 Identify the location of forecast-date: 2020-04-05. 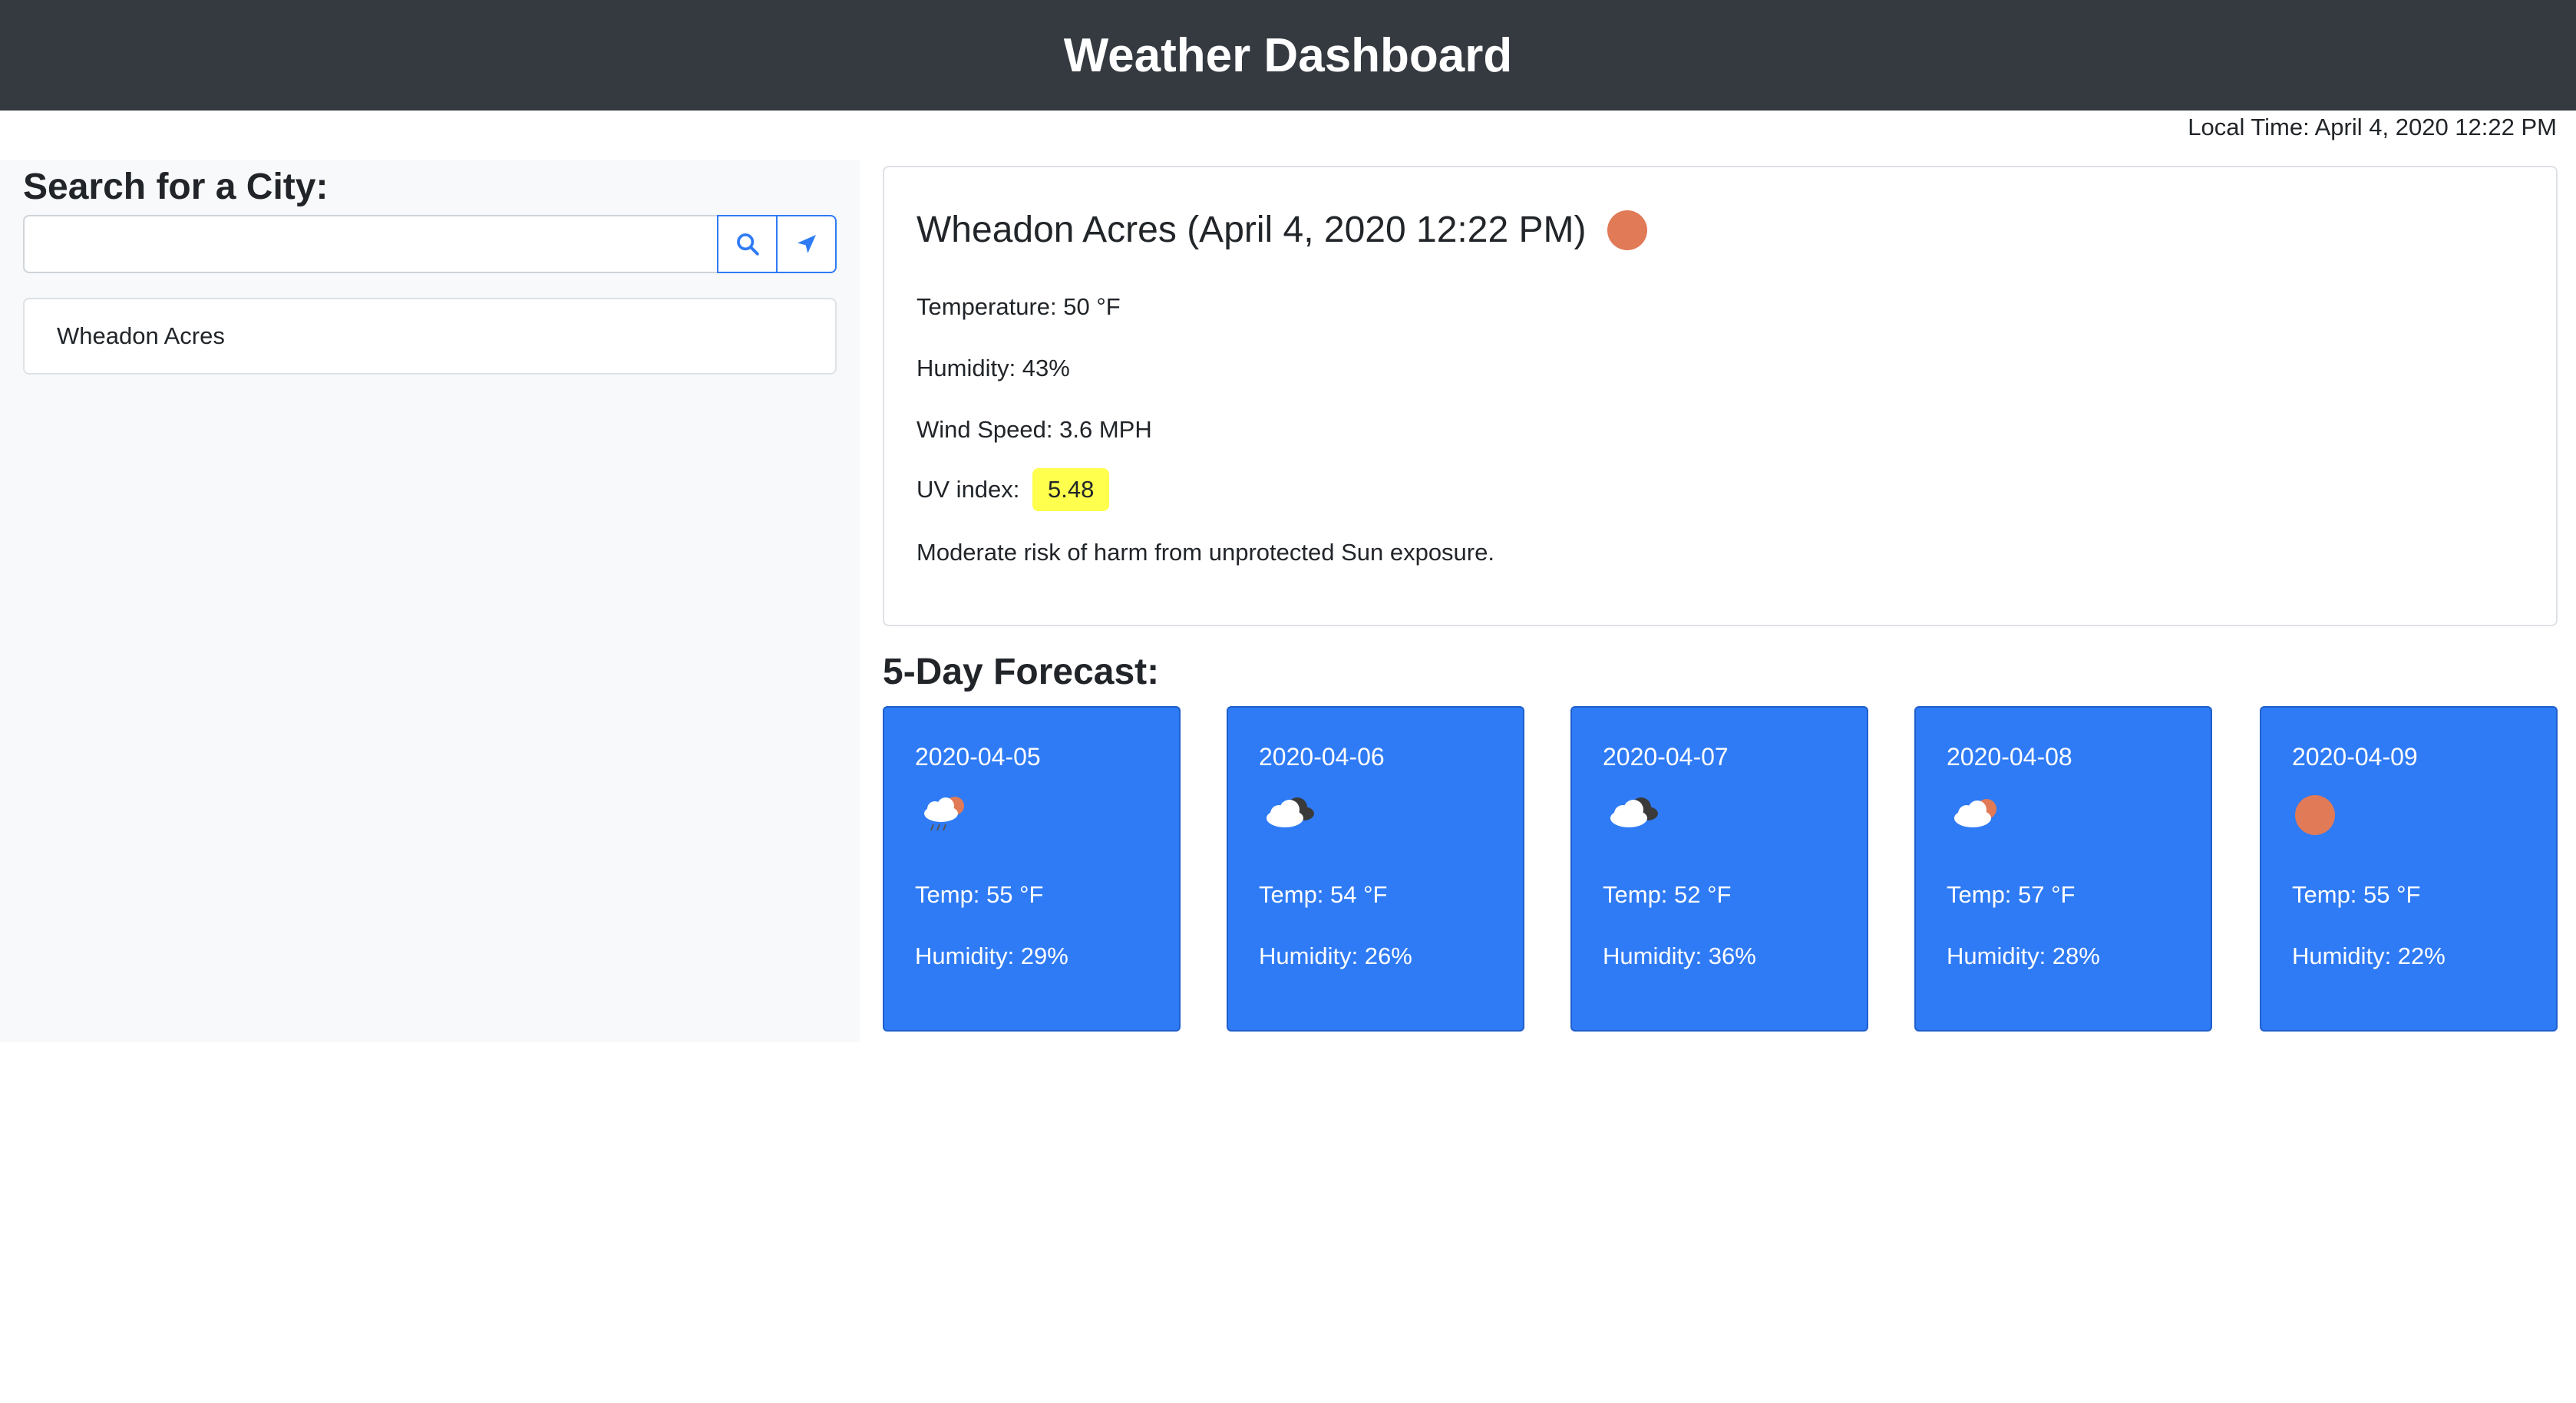
(978, 757).